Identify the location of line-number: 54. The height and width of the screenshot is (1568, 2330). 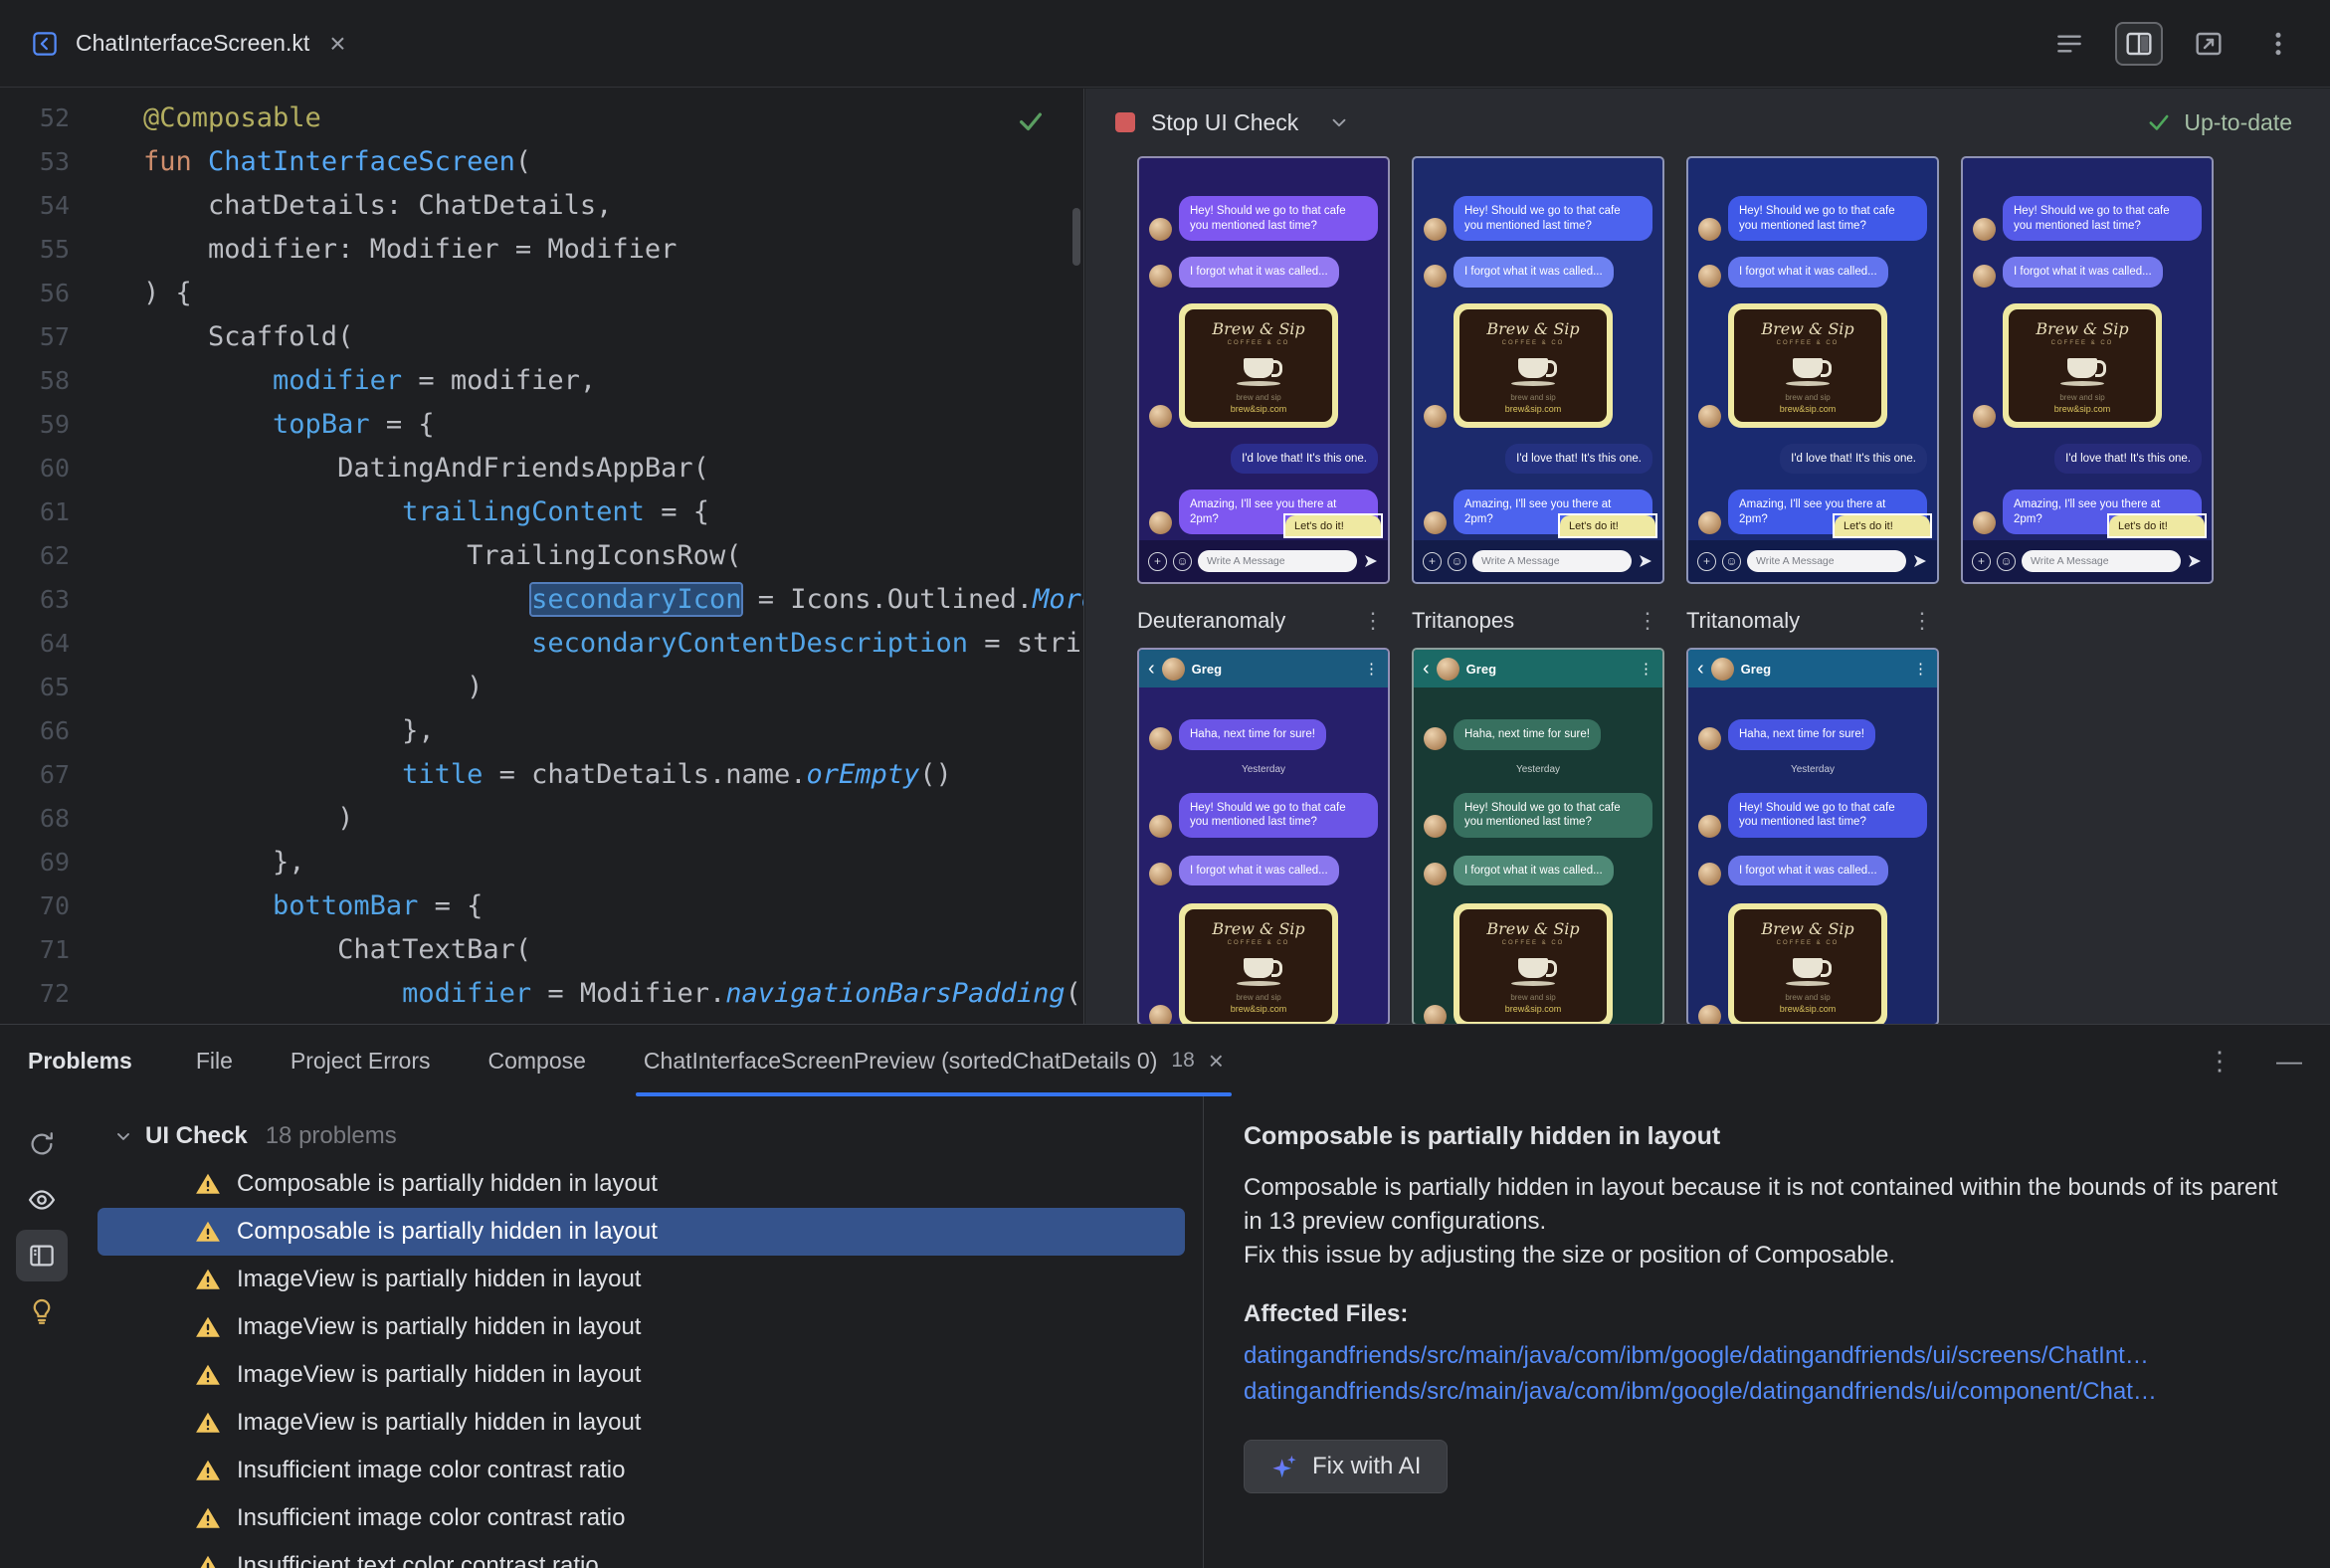
(54, 205).